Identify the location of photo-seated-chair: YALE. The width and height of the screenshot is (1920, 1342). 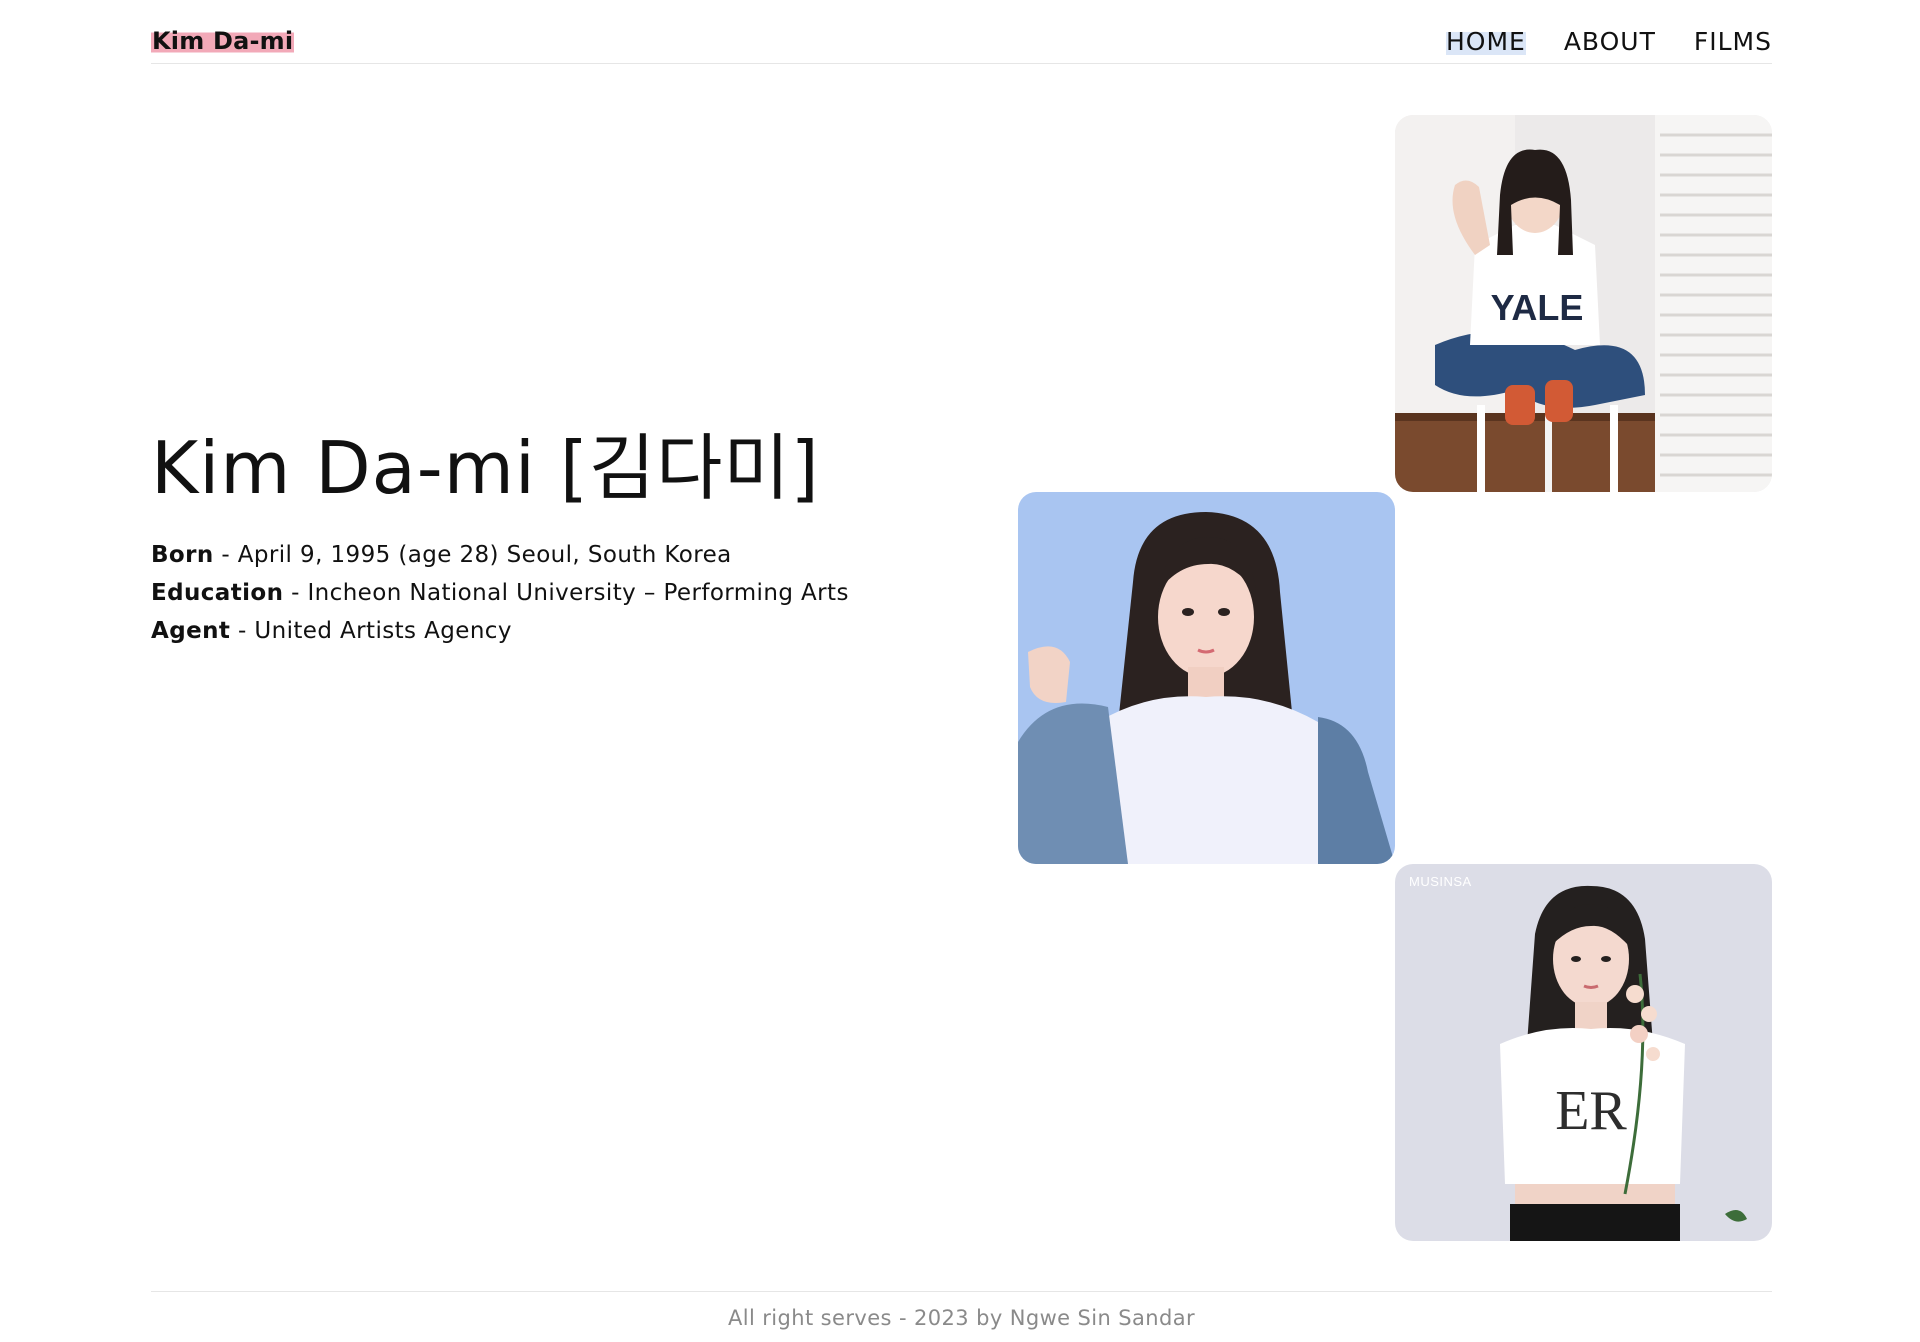
(1583, 303).